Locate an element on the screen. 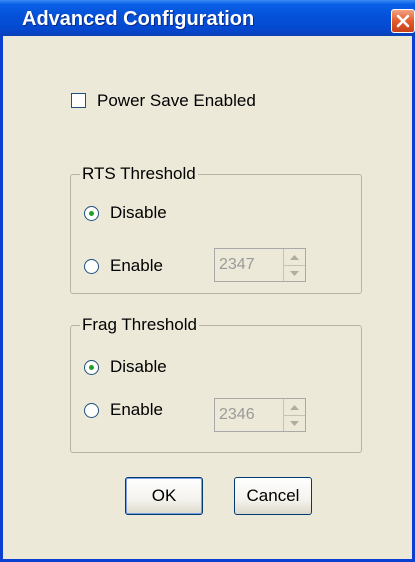 This screenshot has height=562, width=415. power-save-label: Power Save Enabled is located at coordinates (176, 101).